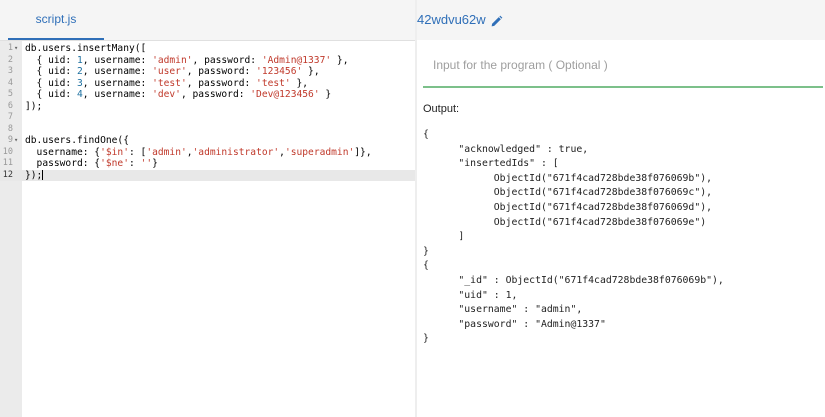  I want to click on snippet-name: 42wdvu62w, so click(451, 19).